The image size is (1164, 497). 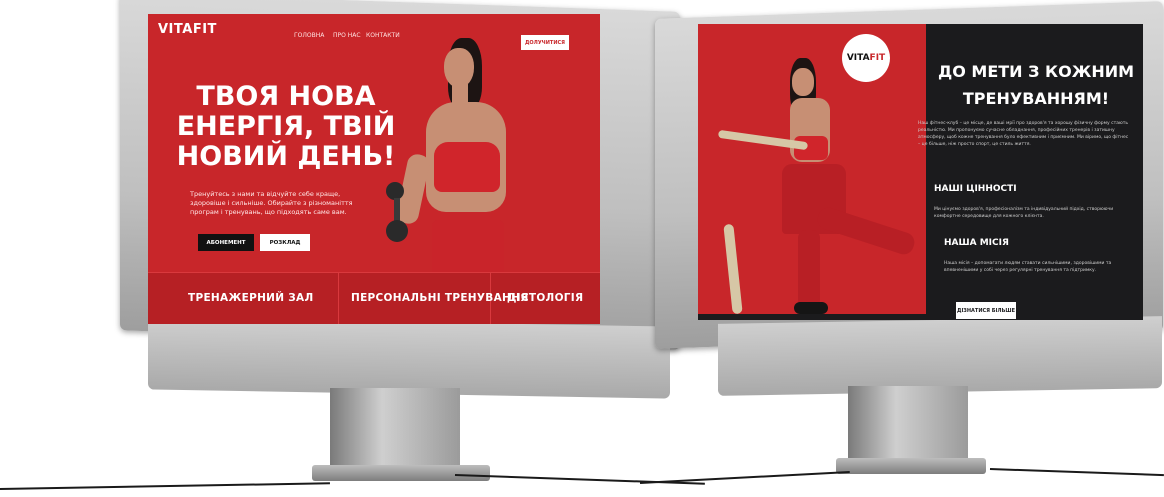 I want to click on service-personal-training: ПЕРСОНАЛЬНІ ТРЕНУВАННЯ, so click(x=440, y=298).